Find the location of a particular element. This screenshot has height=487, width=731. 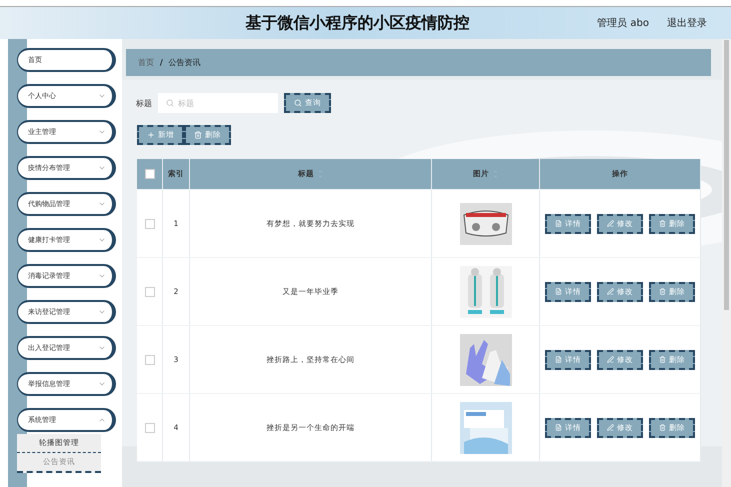

app-title: 基于微信小程序的小区疫情防控 is located at coordinates (358, 23).